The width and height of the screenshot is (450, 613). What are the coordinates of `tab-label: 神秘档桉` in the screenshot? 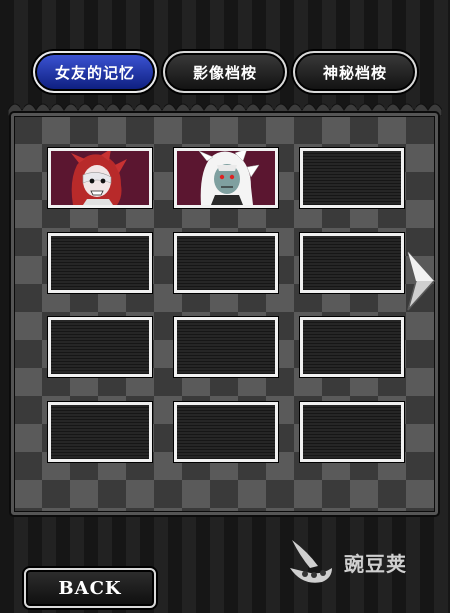 It's located at (354, 72).